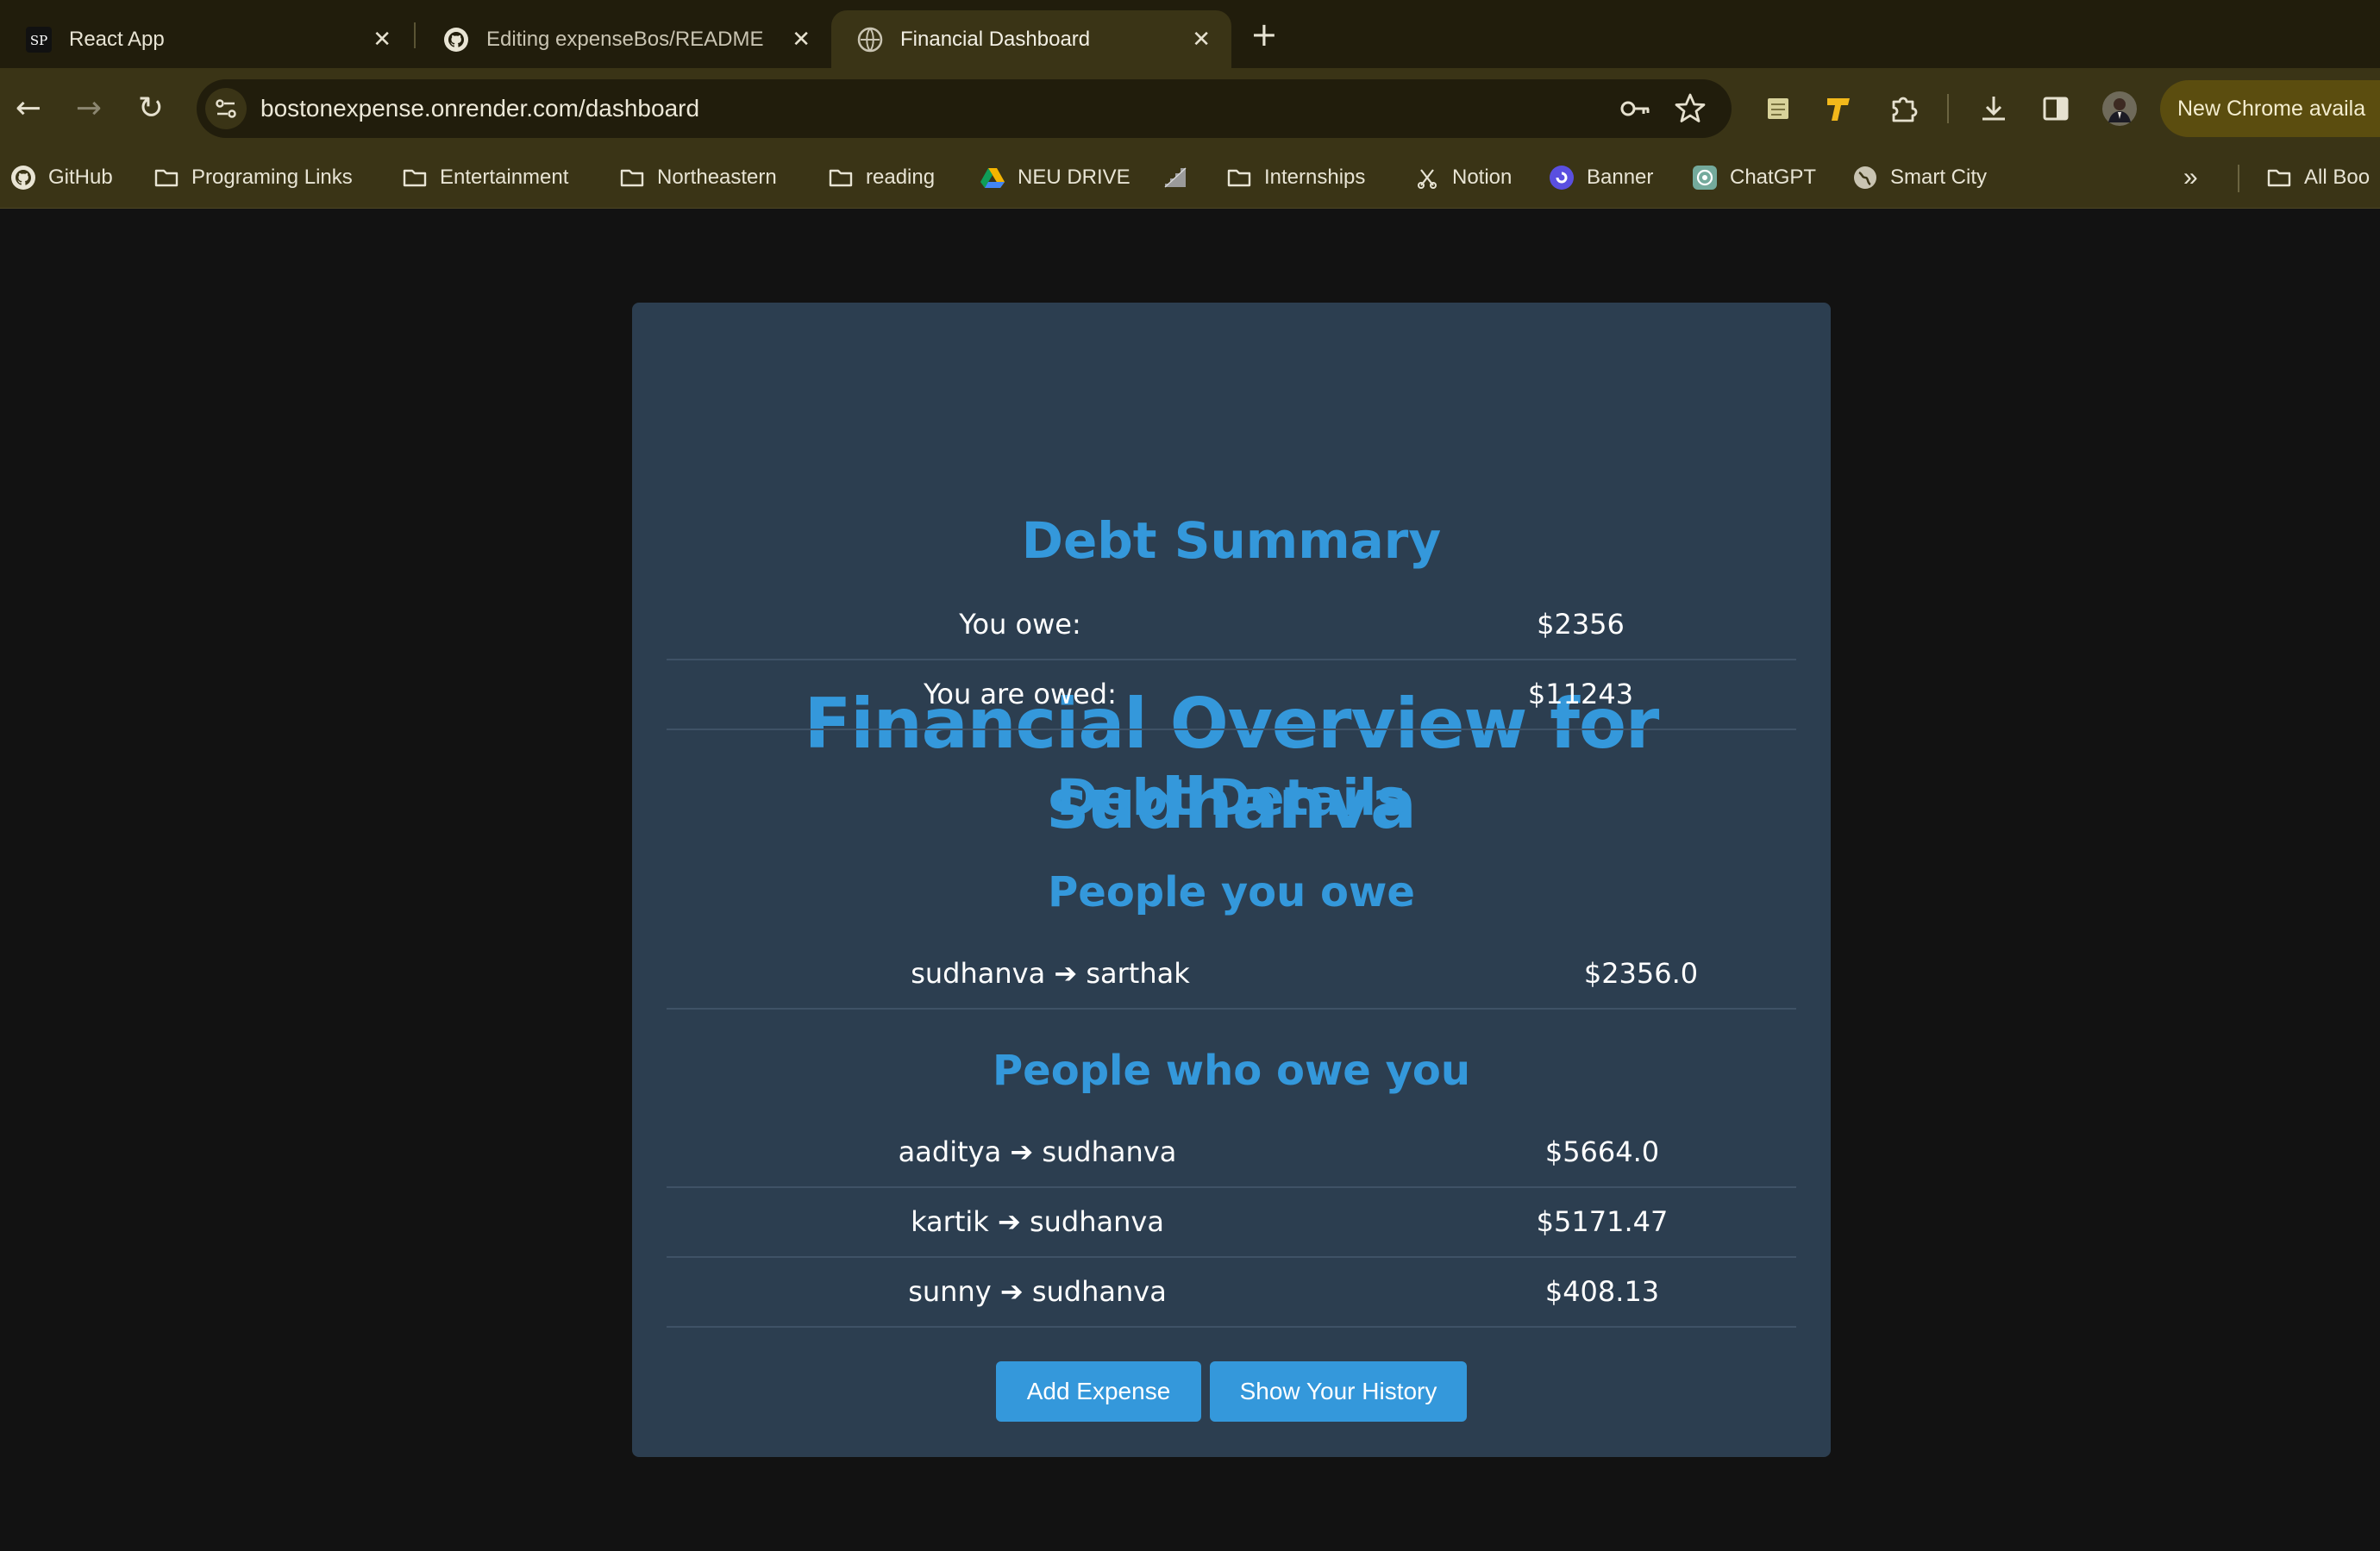 The height and width of the screenshot is (1551, 2380). Describe the element at coordinates (1099, 1392) in the screenshot. I see `add-expense-button: Add Expense` at that location.